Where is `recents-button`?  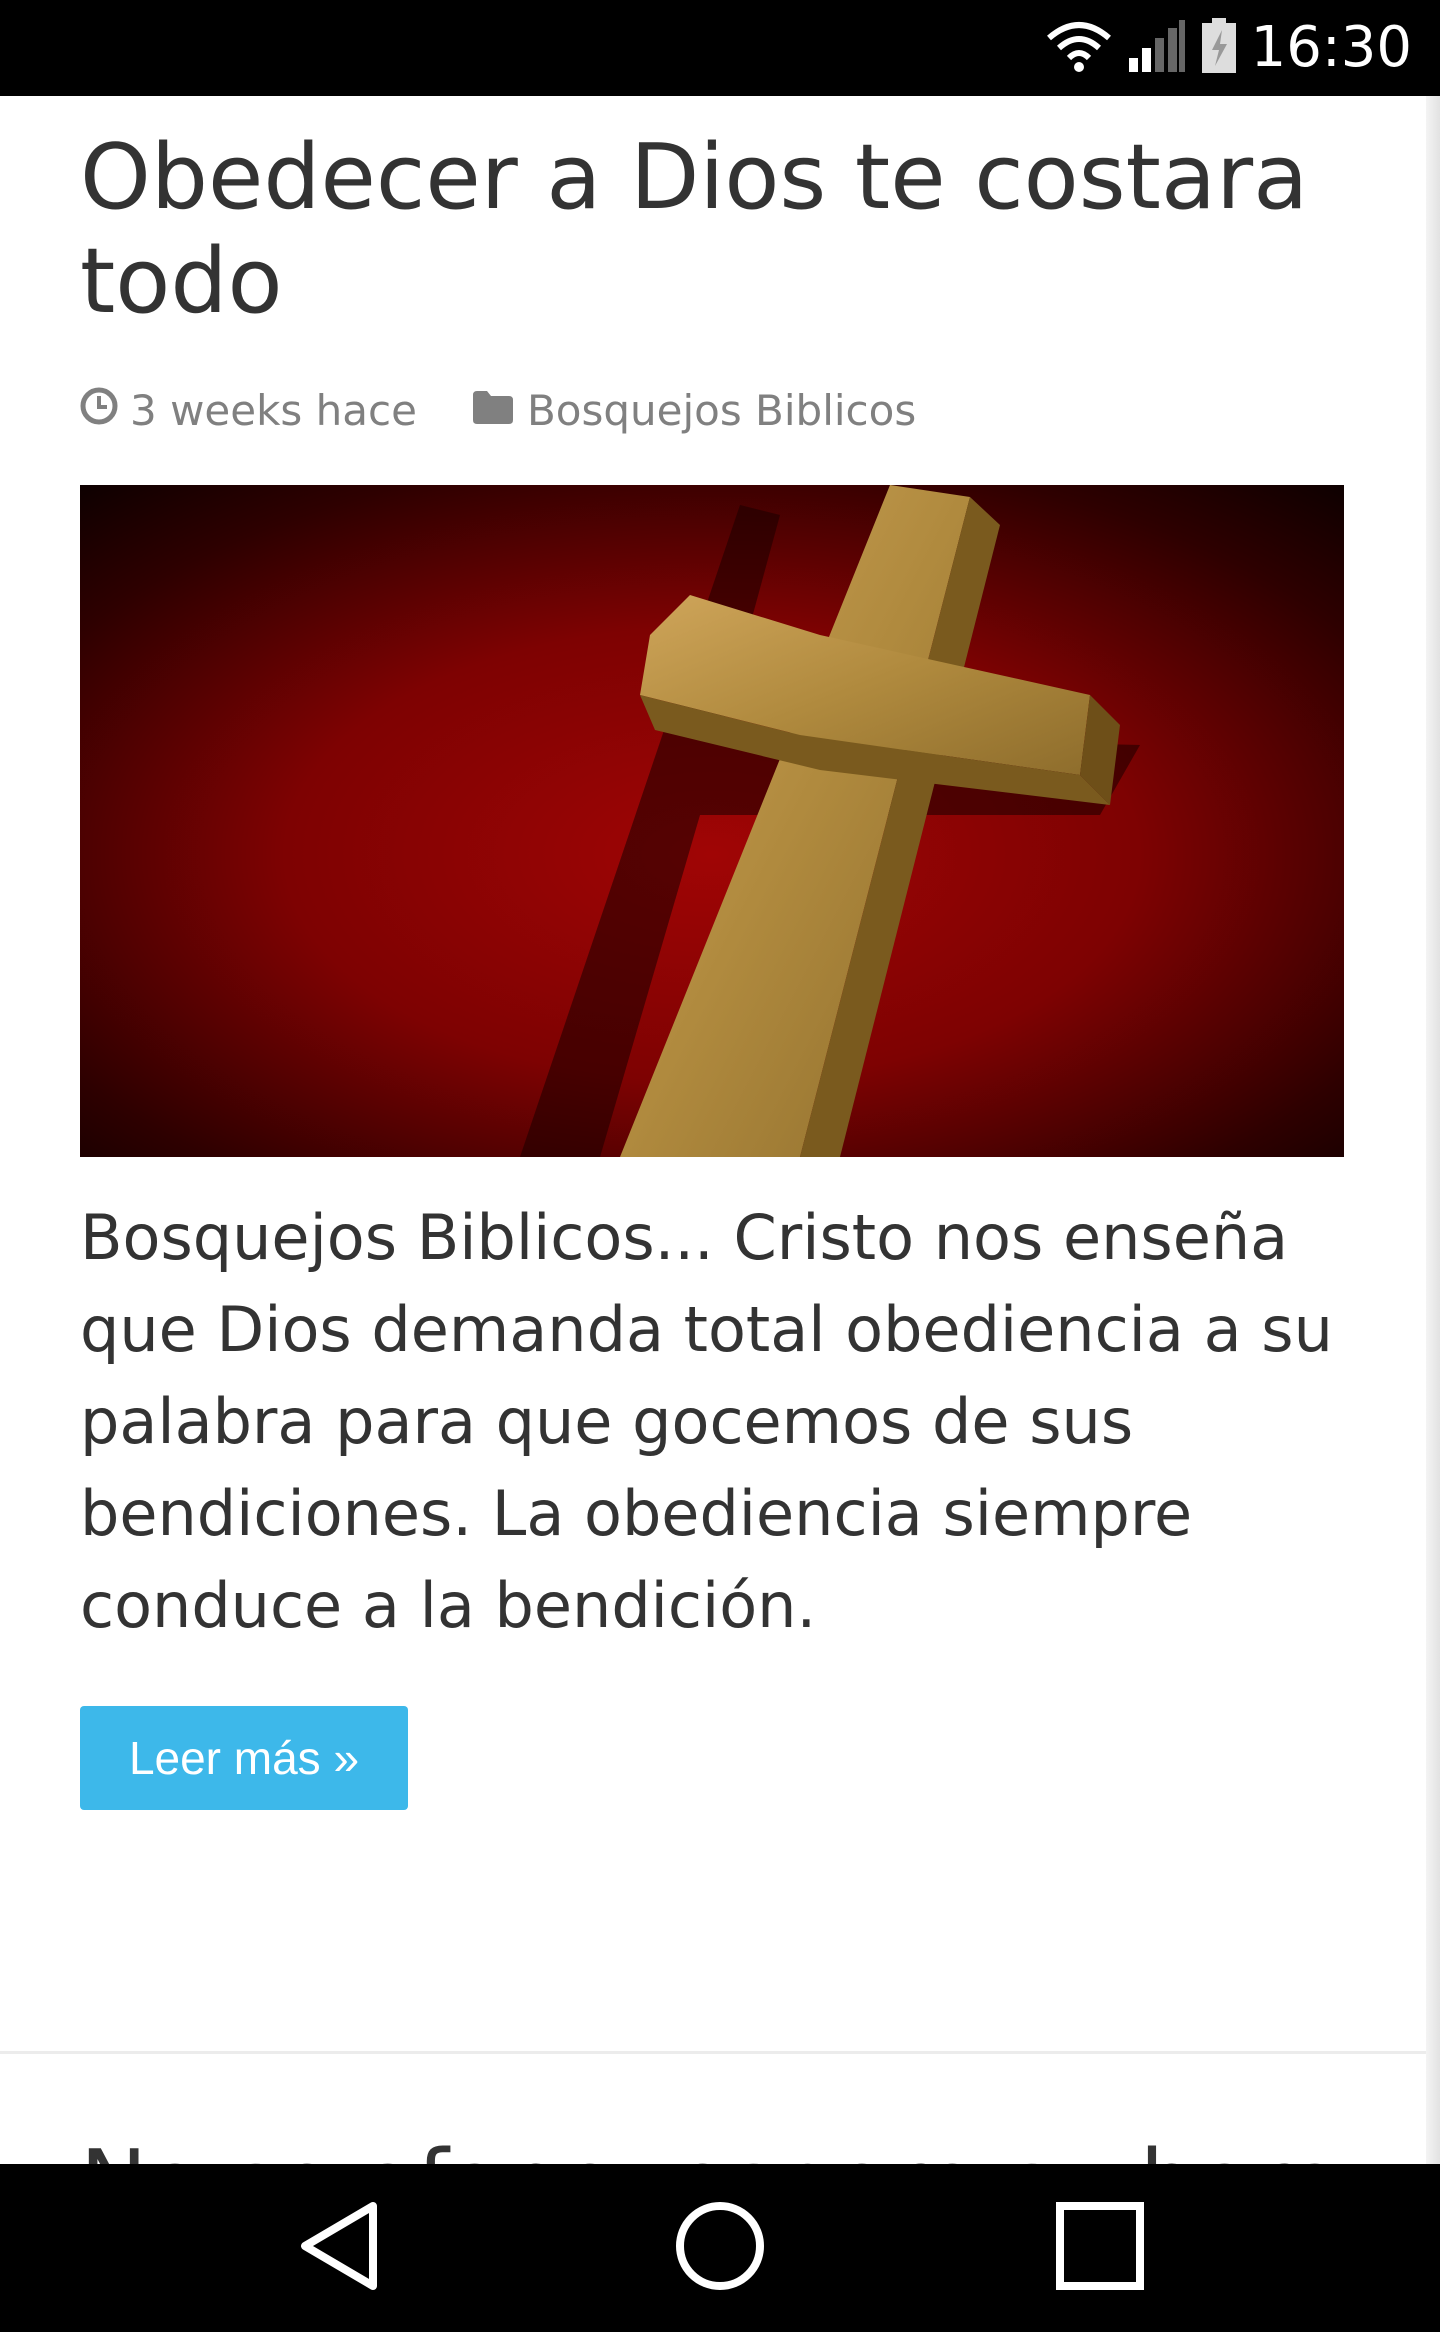
recents-button is located at coordinates (1100, 2248).